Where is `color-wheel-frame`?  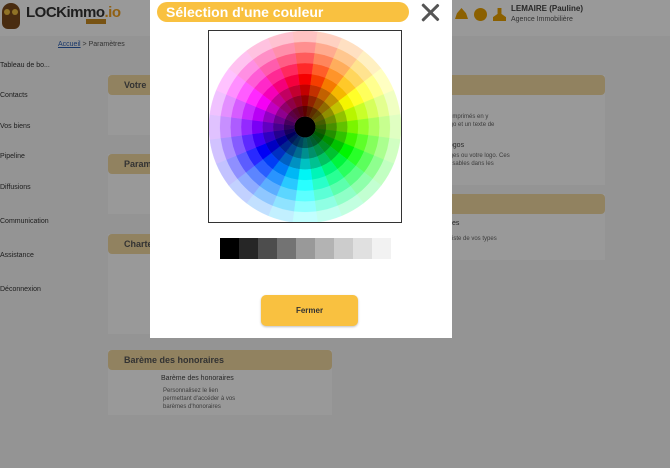 color-wheel-frame is located at coordinates (305, 126).